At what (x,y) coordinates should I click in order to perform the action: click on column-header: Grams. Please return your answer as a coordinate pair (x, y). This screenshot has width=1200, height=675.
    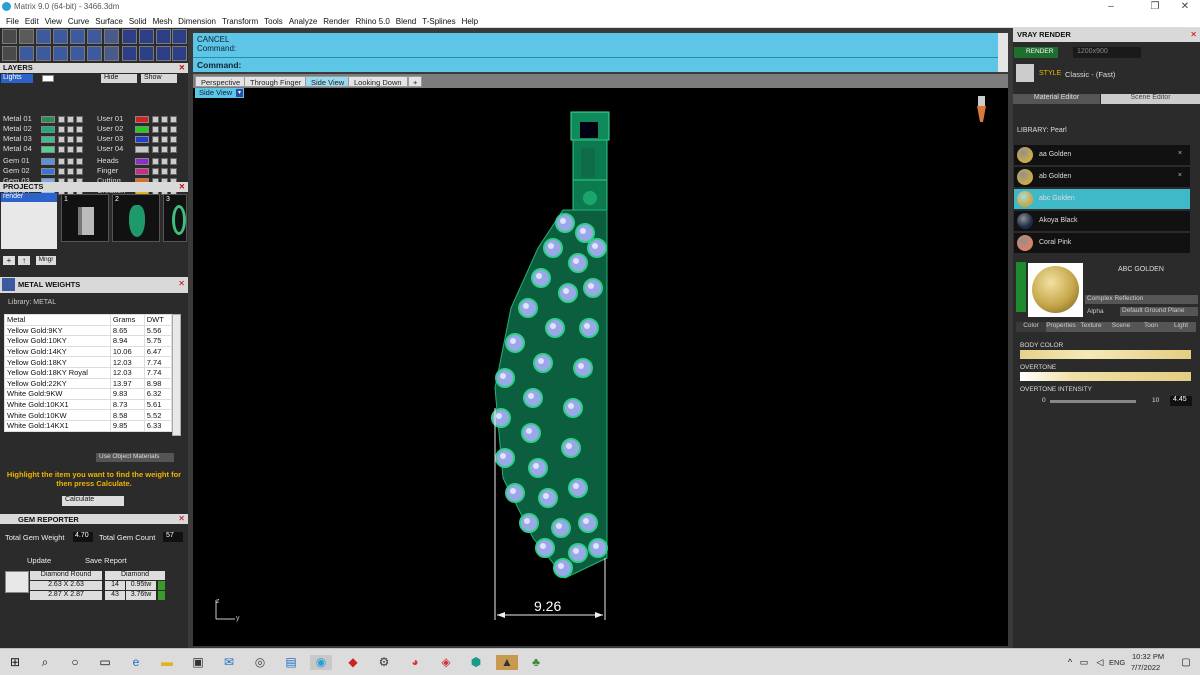
    Looking at the image, I should click on (127, 320).